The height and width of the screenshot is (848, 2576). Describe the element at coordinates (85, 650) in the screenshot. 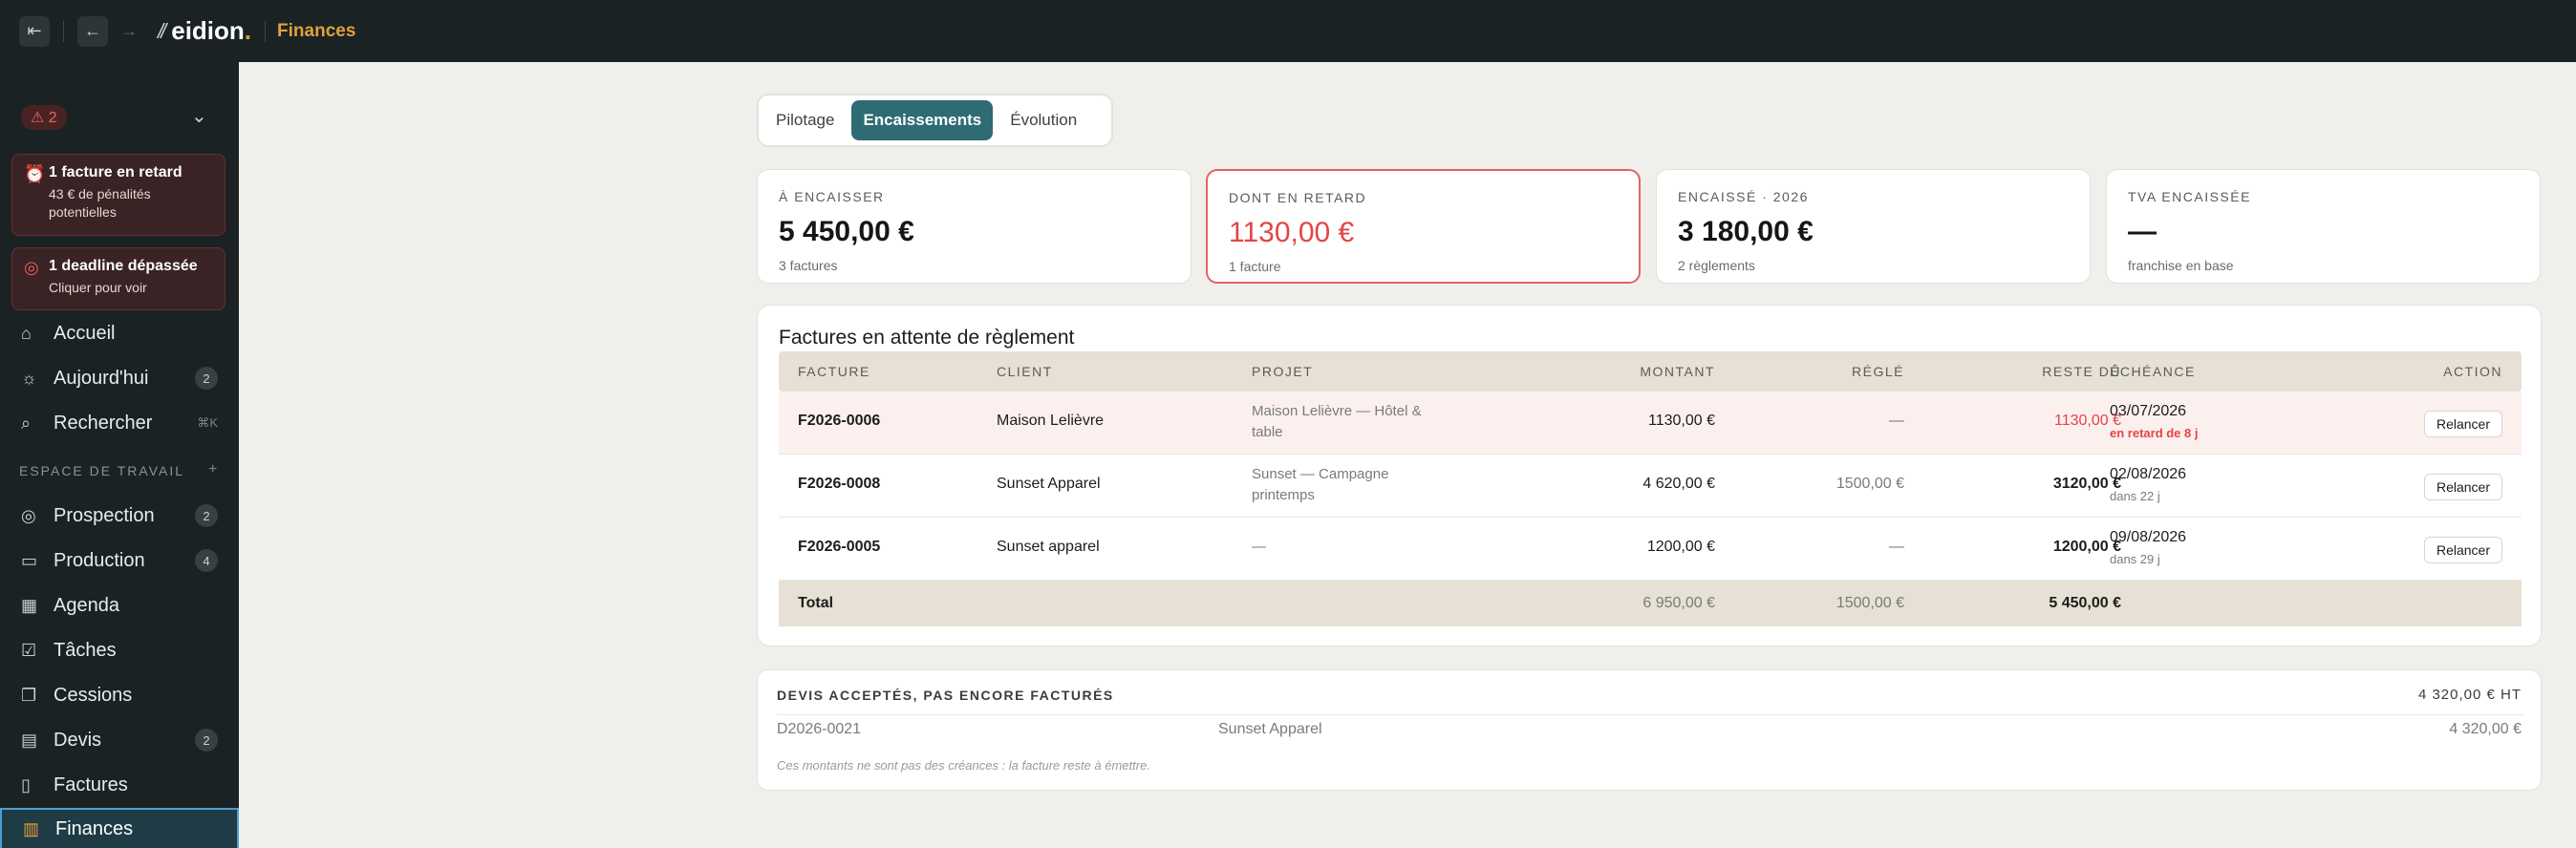

I see `sidebar-item-label: Tâches` at that location.